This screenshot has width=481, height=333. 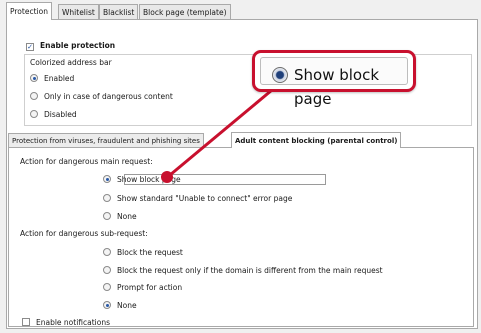 I want to click on callout-frame: Show block page, so click(x=334, y=82).